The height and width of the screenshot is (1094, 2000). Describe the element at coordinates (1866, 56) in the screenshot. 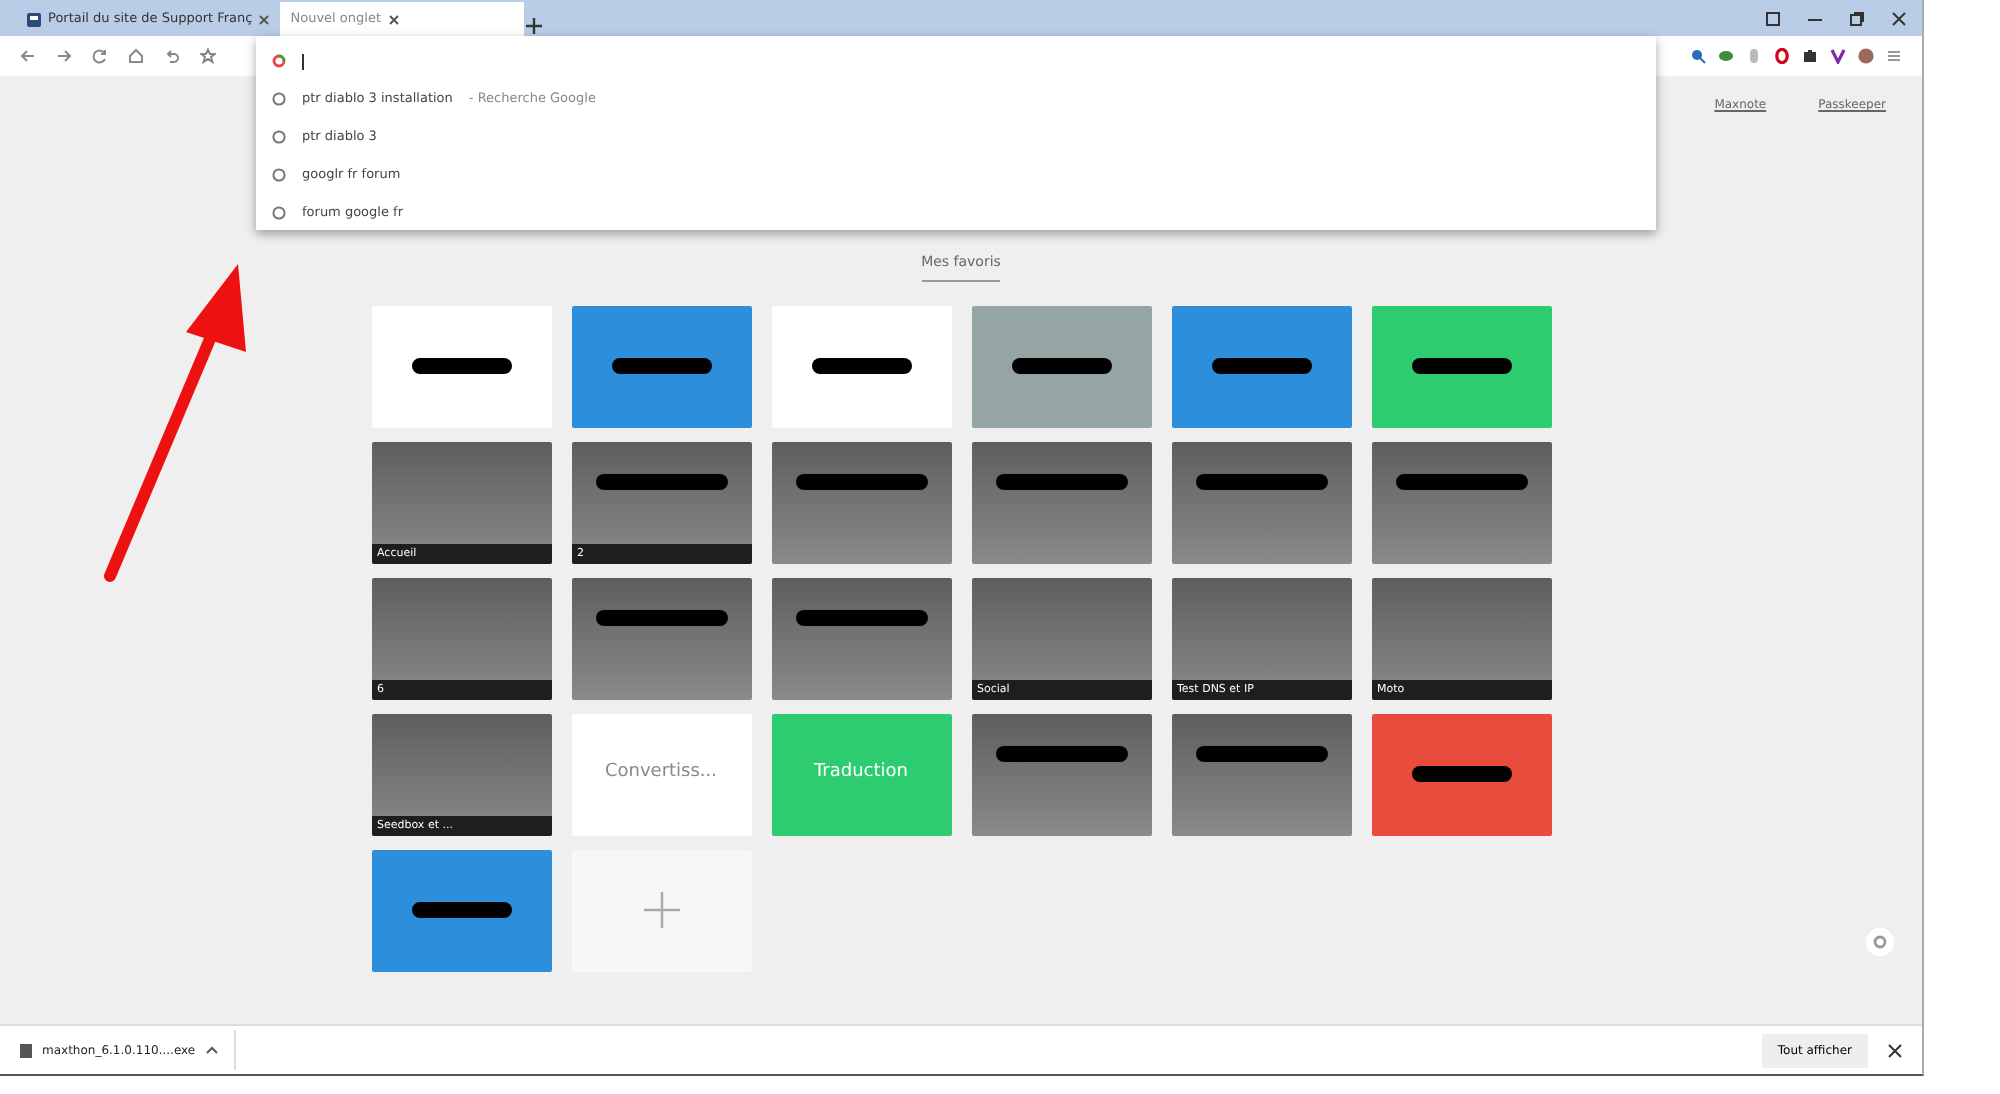

I see `avatar-icon` at that location.